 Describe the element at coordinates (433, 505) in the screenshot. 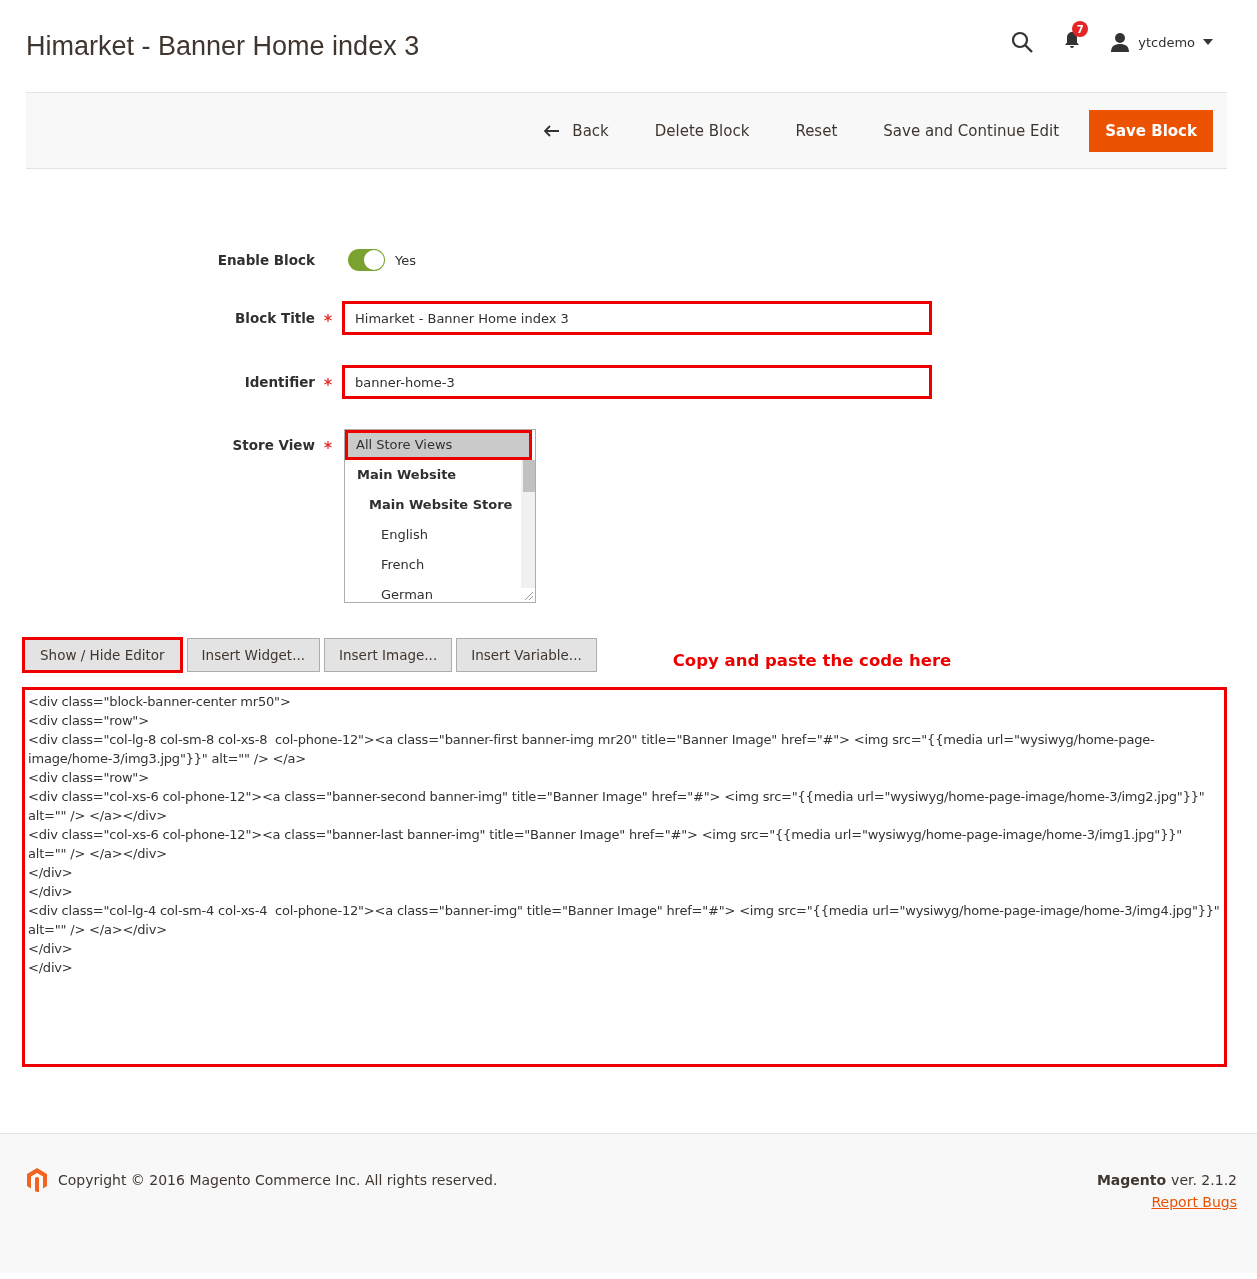

I see `list-option: Main Website Store` at that location.